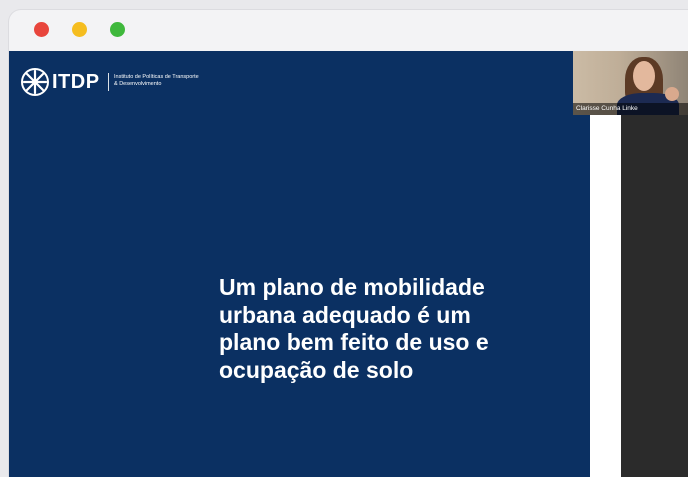 This screenshot has width=688, height=477. What do you see at coordinates (644, 76) in the screenshot?
I see `video-person-face` at bounding box center [644, 76].